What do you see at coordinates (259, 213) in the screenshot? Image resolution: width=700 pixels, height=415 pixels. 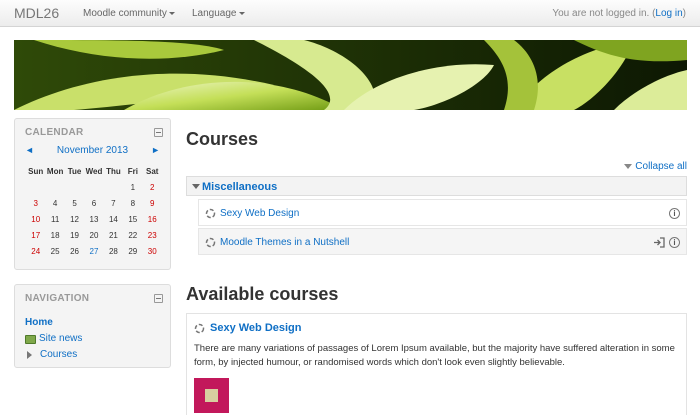 I see `course-link: Sexy Web Design` at bounding box center [259, 213].